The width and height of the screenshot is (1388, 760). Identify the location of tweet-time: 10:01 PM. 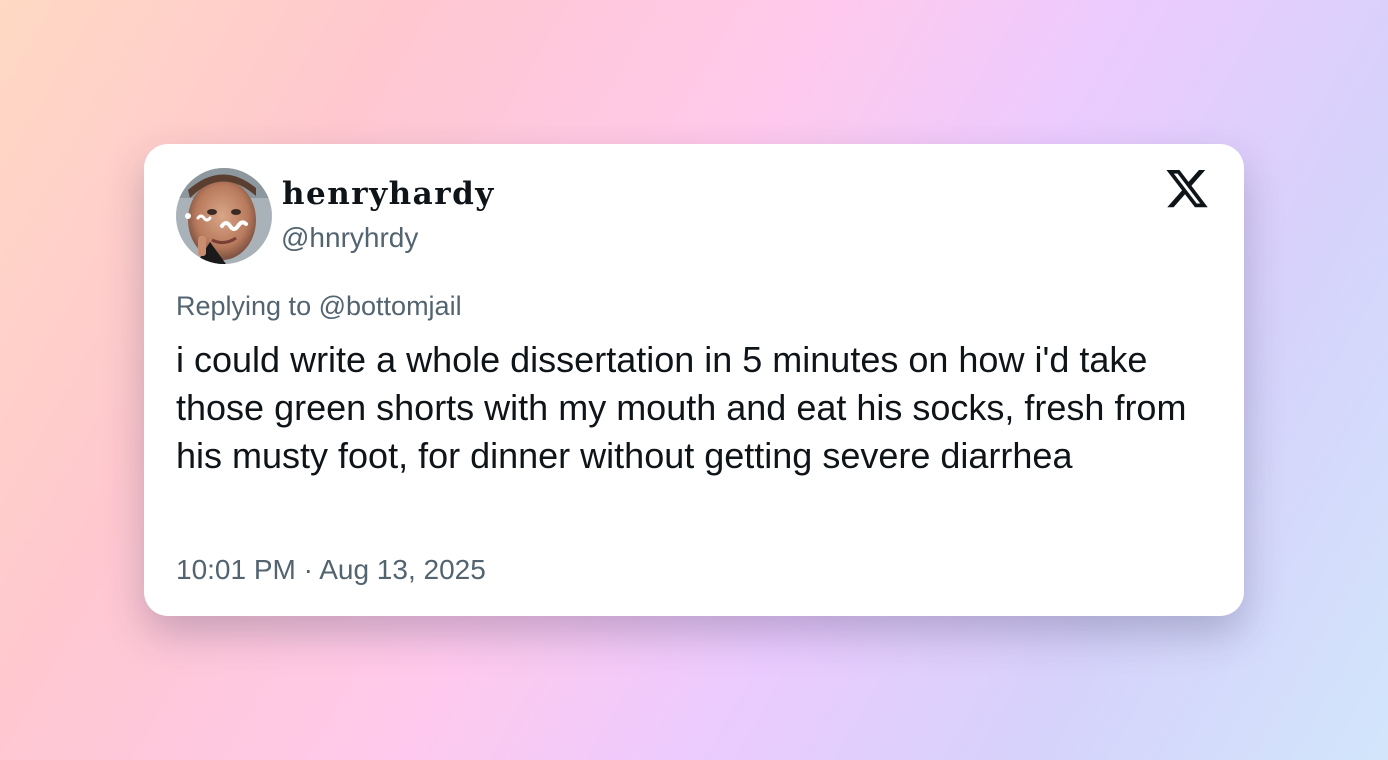
(236, 569).